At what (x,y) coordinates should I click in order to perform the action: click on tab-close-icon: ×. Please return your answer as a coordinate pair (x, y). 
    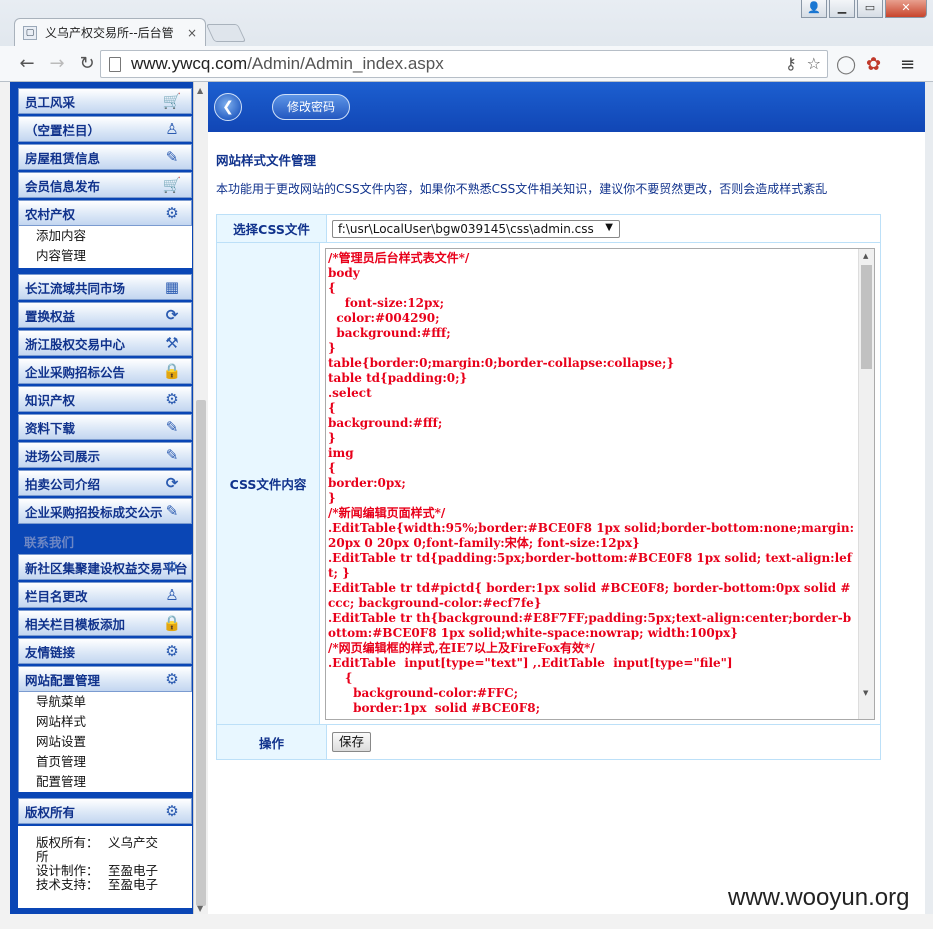
    Looking at the image, I should click on (192, 33).